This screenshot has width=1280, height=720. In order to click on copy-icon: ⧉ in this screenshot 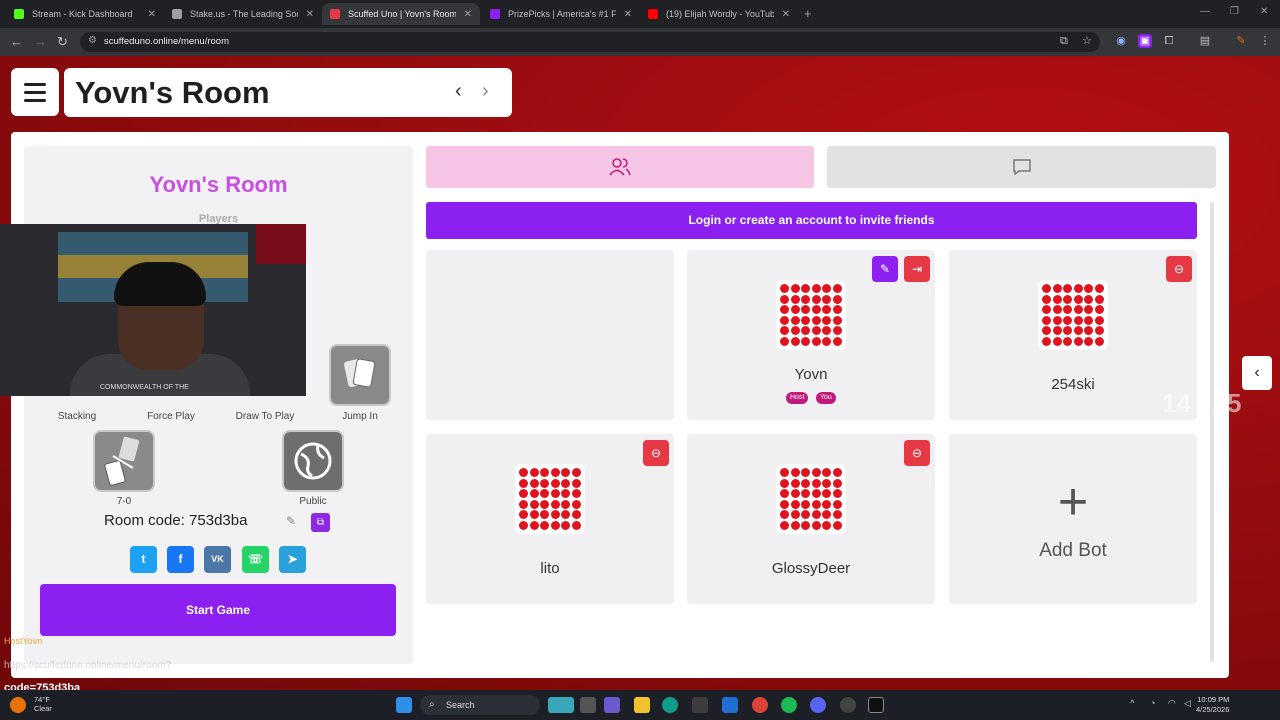, I will do `click(320, 522)`.